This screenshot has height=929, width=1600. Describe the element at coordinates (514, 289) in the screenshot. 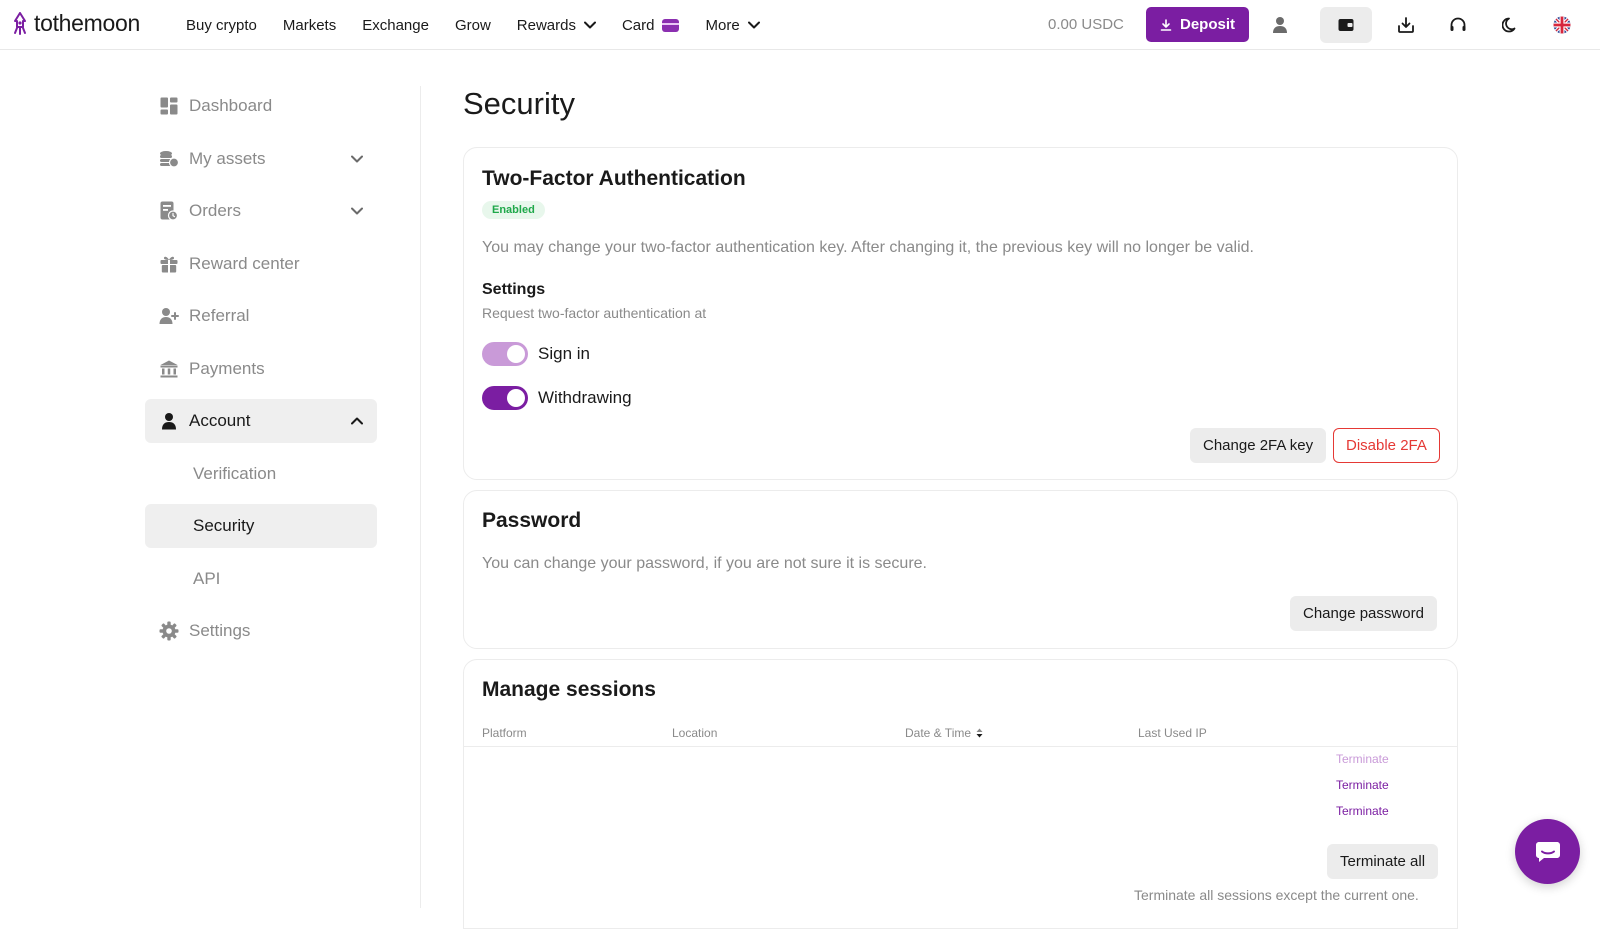

I see `settings-title: Settings` at that location.